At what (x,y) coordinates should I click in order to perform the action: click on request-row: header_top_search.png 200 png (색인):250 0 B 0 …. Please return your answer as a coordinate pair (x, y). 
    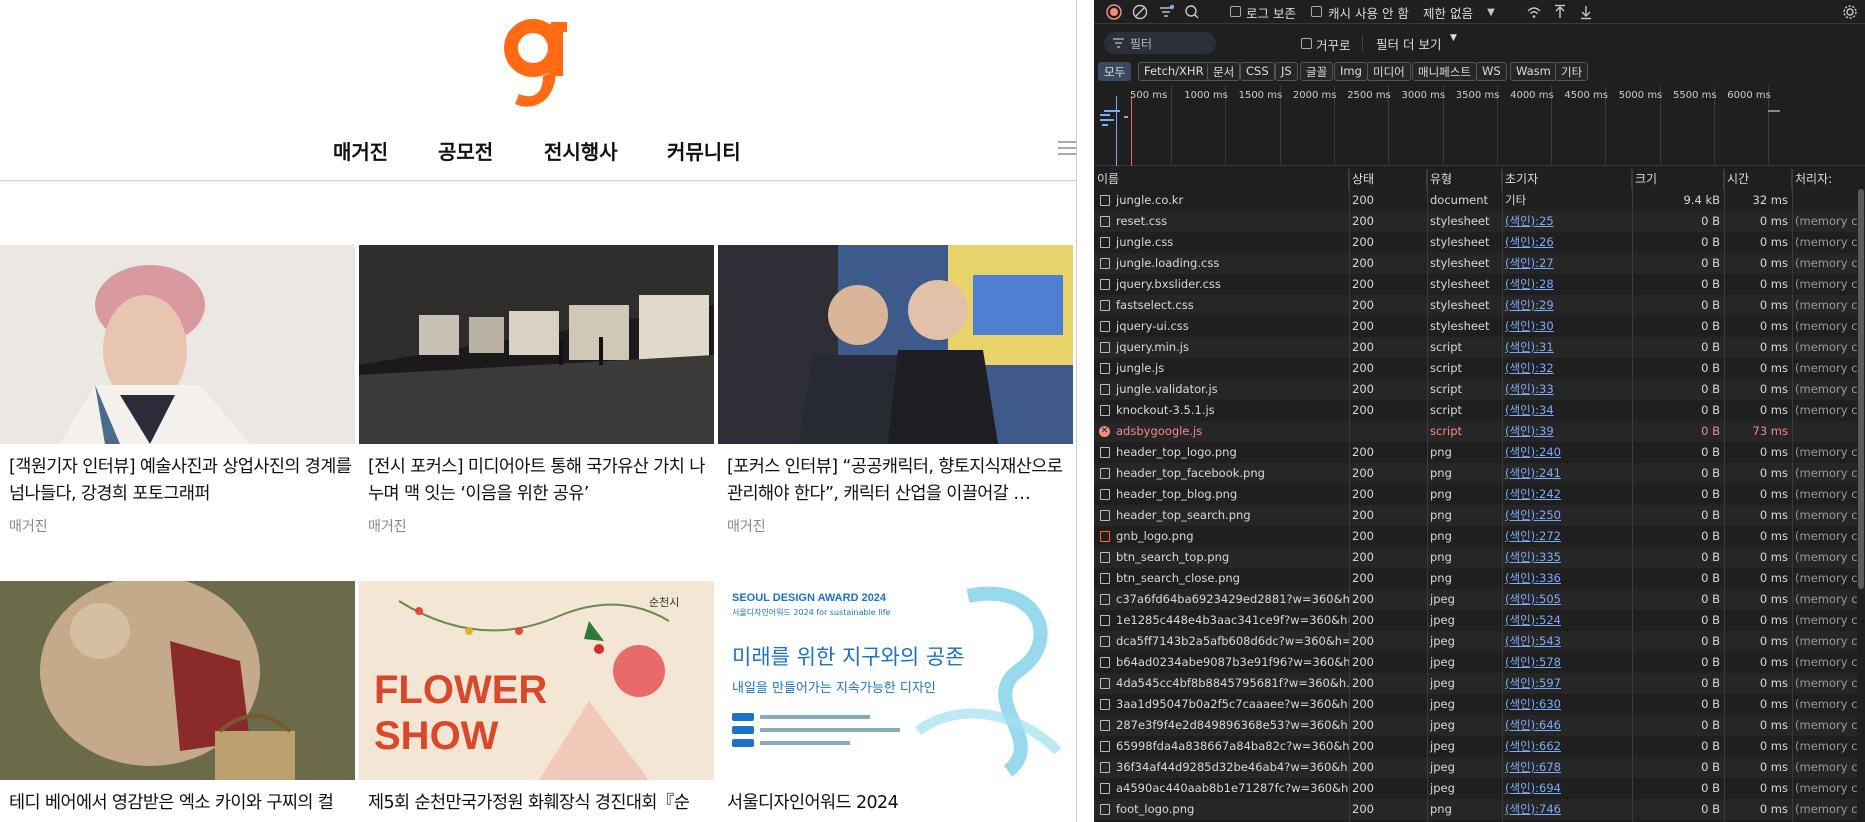
    Looking at the image, I should click on (1475, 515).